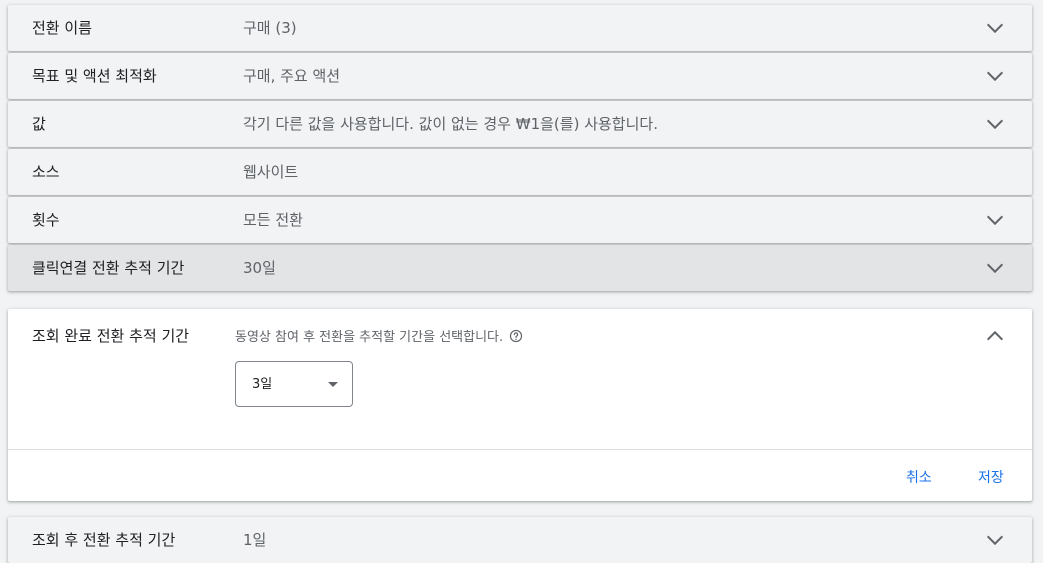  What do you see at coordinates (104, 540) in the screenshot?
I see `row-label: 조회 후 전환 추적 기간` at bounding box center [104, 540].